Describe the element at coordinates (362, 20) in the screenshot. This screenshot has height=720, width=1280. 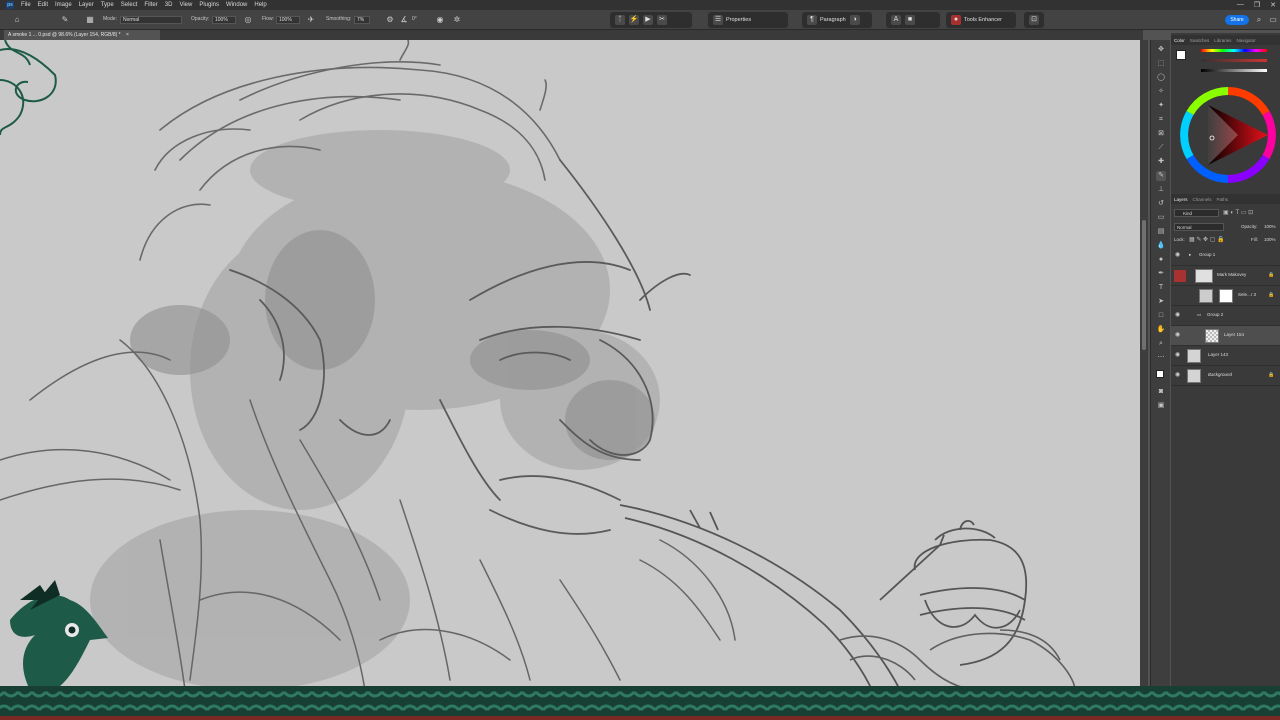
I see `smoothing-field: 7%` at that location.